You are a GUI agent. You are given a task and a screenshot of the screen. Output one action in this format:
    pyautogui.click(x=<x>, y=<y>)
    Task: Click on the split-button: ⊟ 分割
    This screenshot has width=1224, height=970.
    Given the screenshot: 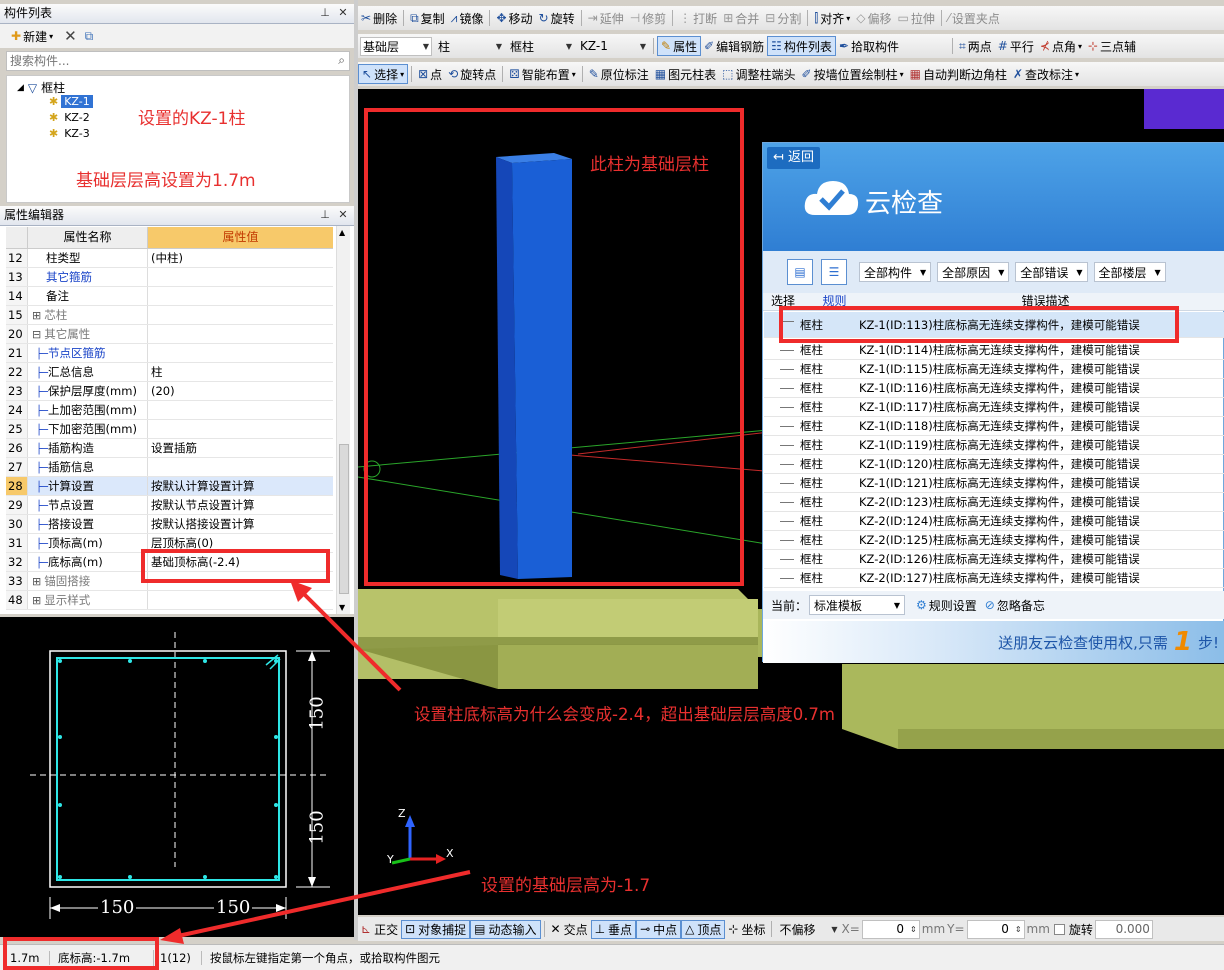 What is the action you would take?
    pyautogui.click(x=783, y=18)
    